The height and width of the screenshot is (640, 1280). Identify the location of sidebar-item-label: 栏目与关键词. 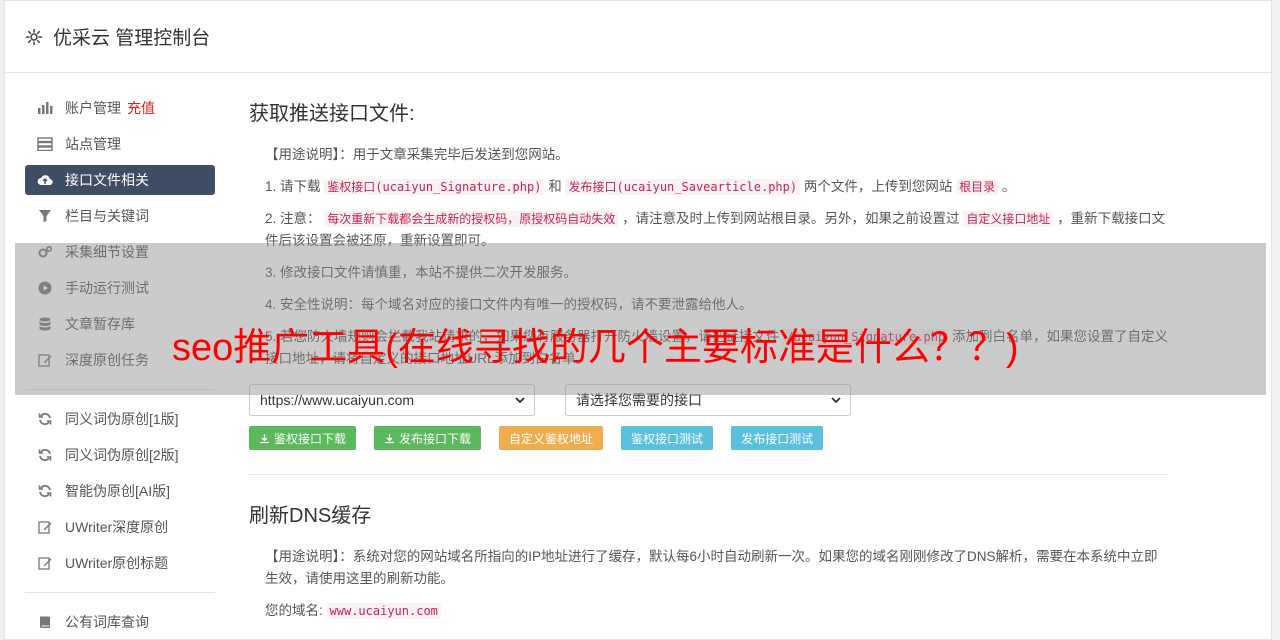
(107, 216).